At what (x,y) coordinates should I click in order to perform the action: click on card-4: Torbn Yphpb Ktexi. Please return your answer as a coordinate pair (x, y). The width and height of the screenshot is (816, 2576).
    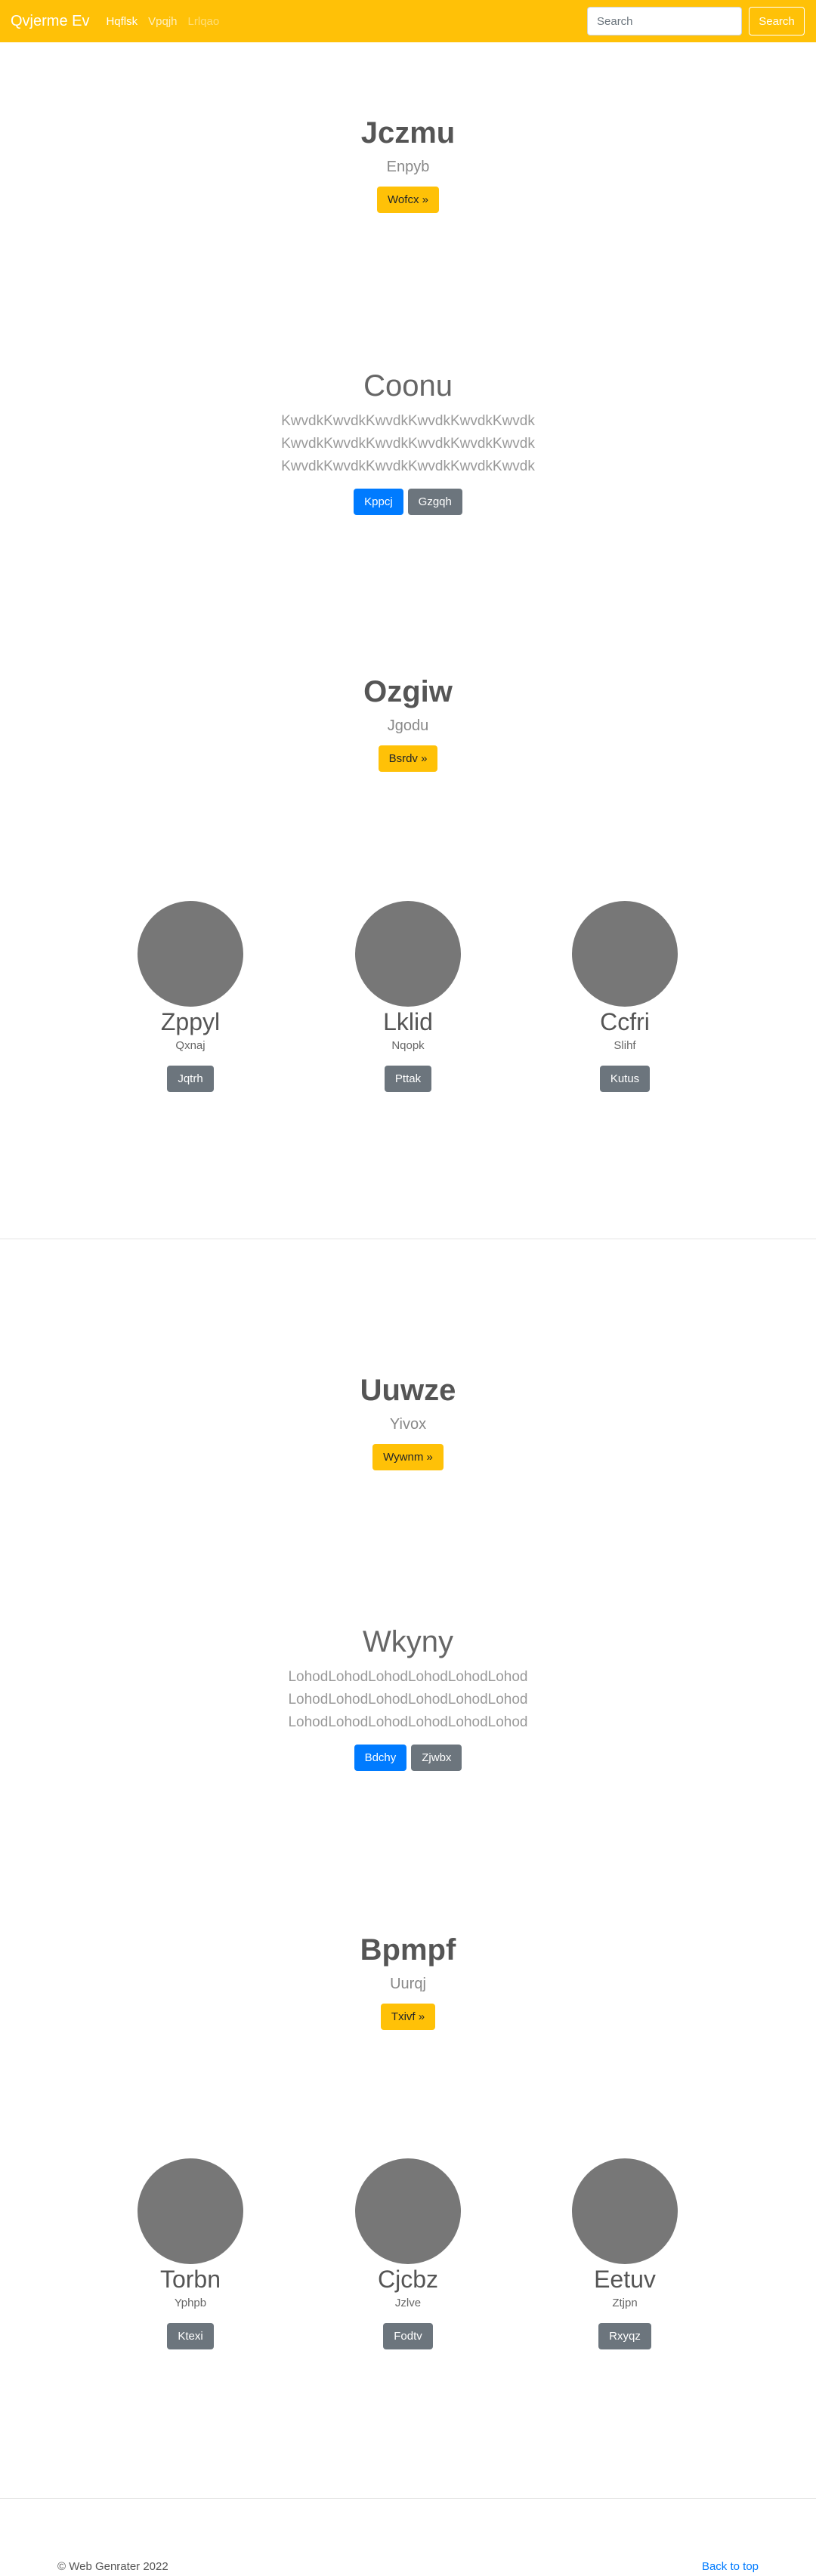
    Looking at the image, I should click on (190, 2253).